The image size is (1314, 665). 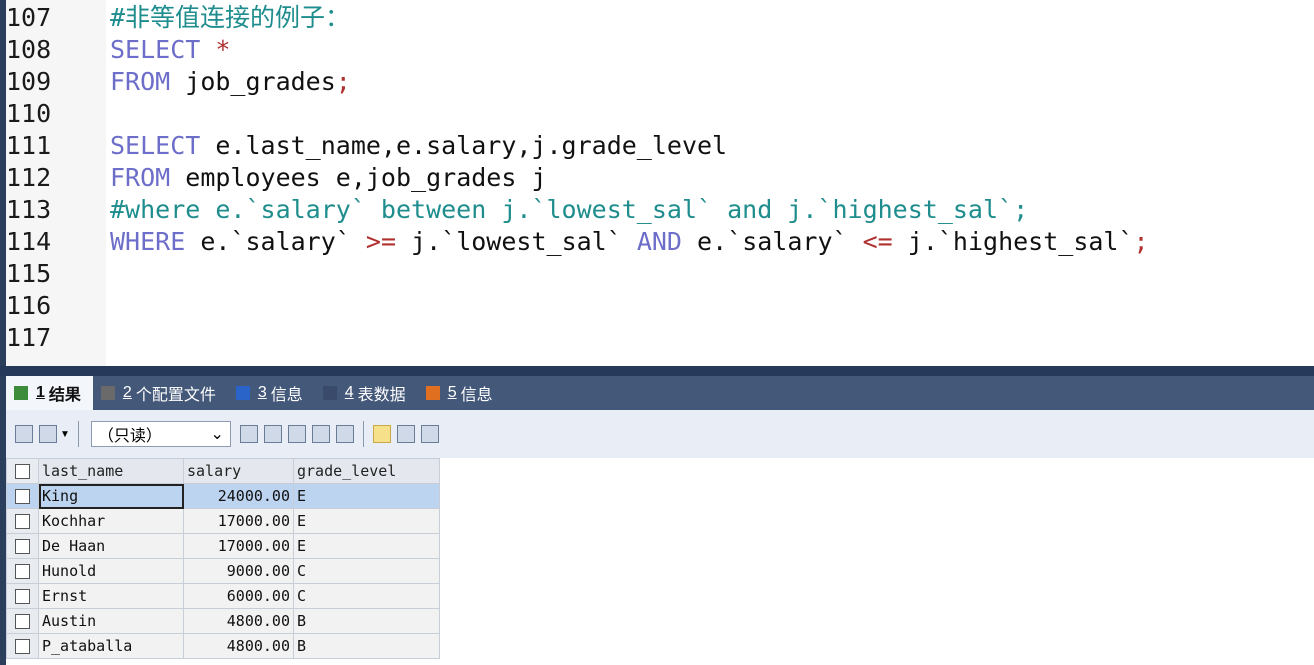 I want to click on column-header-salary: salary, so click(x=238, y=471).